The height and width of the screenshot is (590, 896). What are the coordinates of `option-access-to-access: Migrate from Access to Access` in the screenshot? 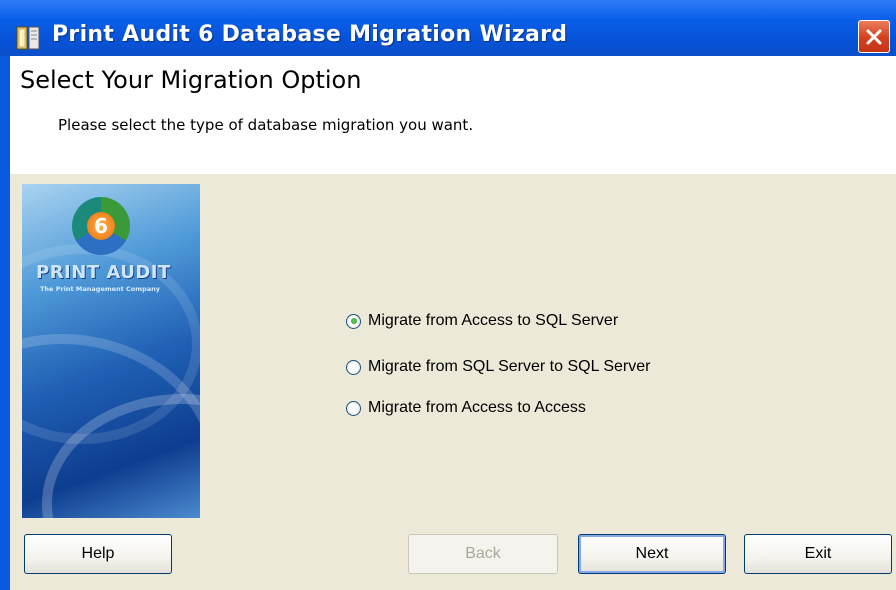 It's located at (466, 408).